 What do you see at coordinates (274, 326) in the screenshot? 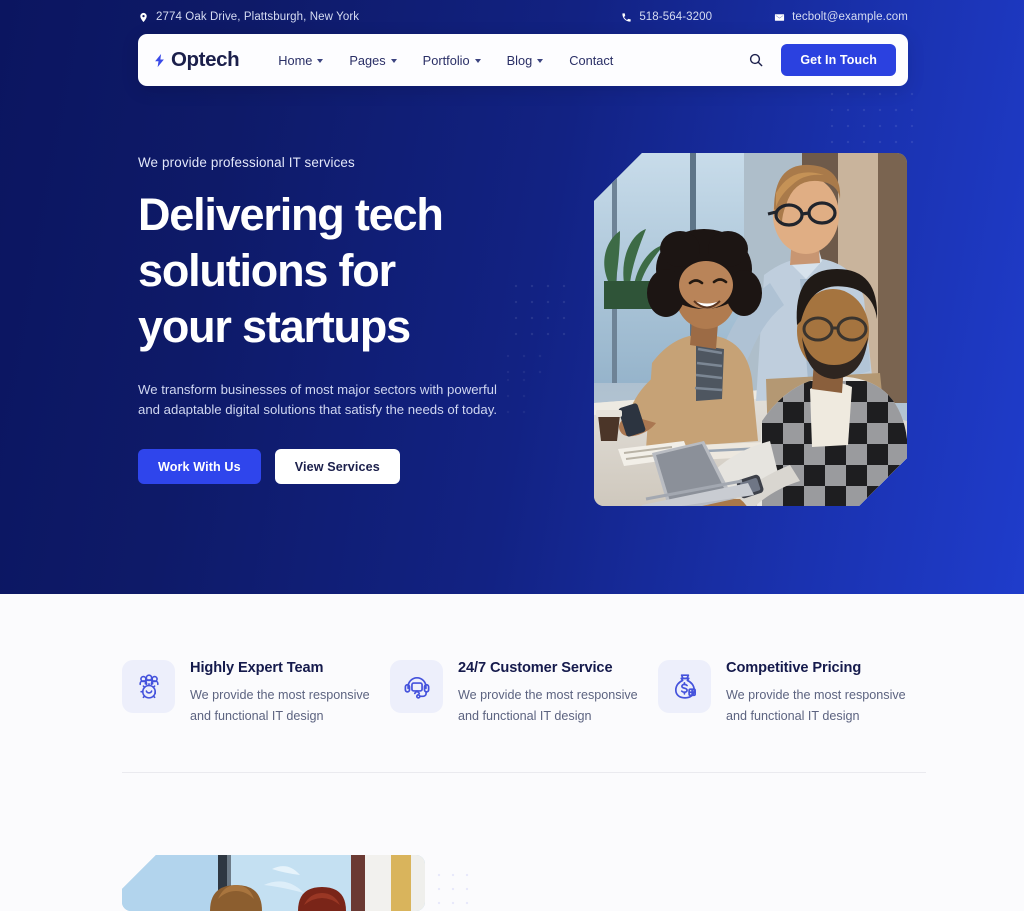
I see `hero-title-line-3: your startups` at bounding box center [274, 326].